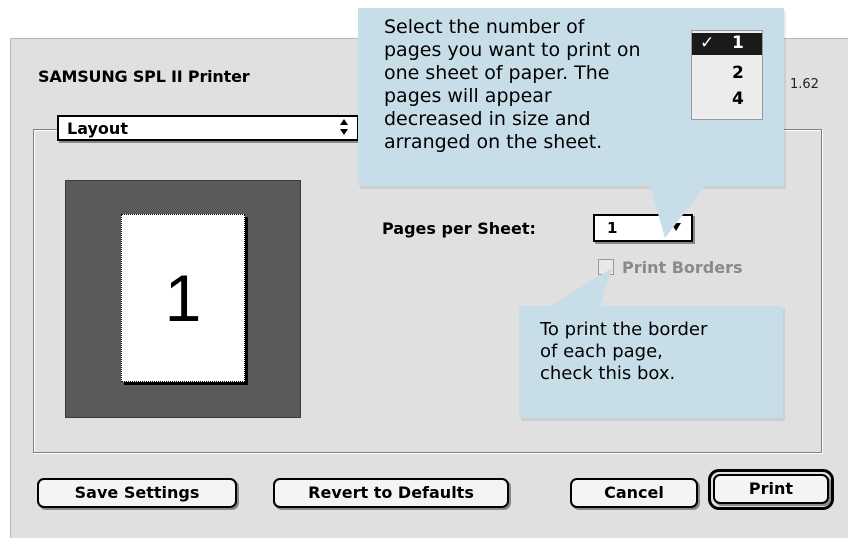 This screenshot has height=538, width=848. I want to click on menu-option-4: 4, so click(738, 99).